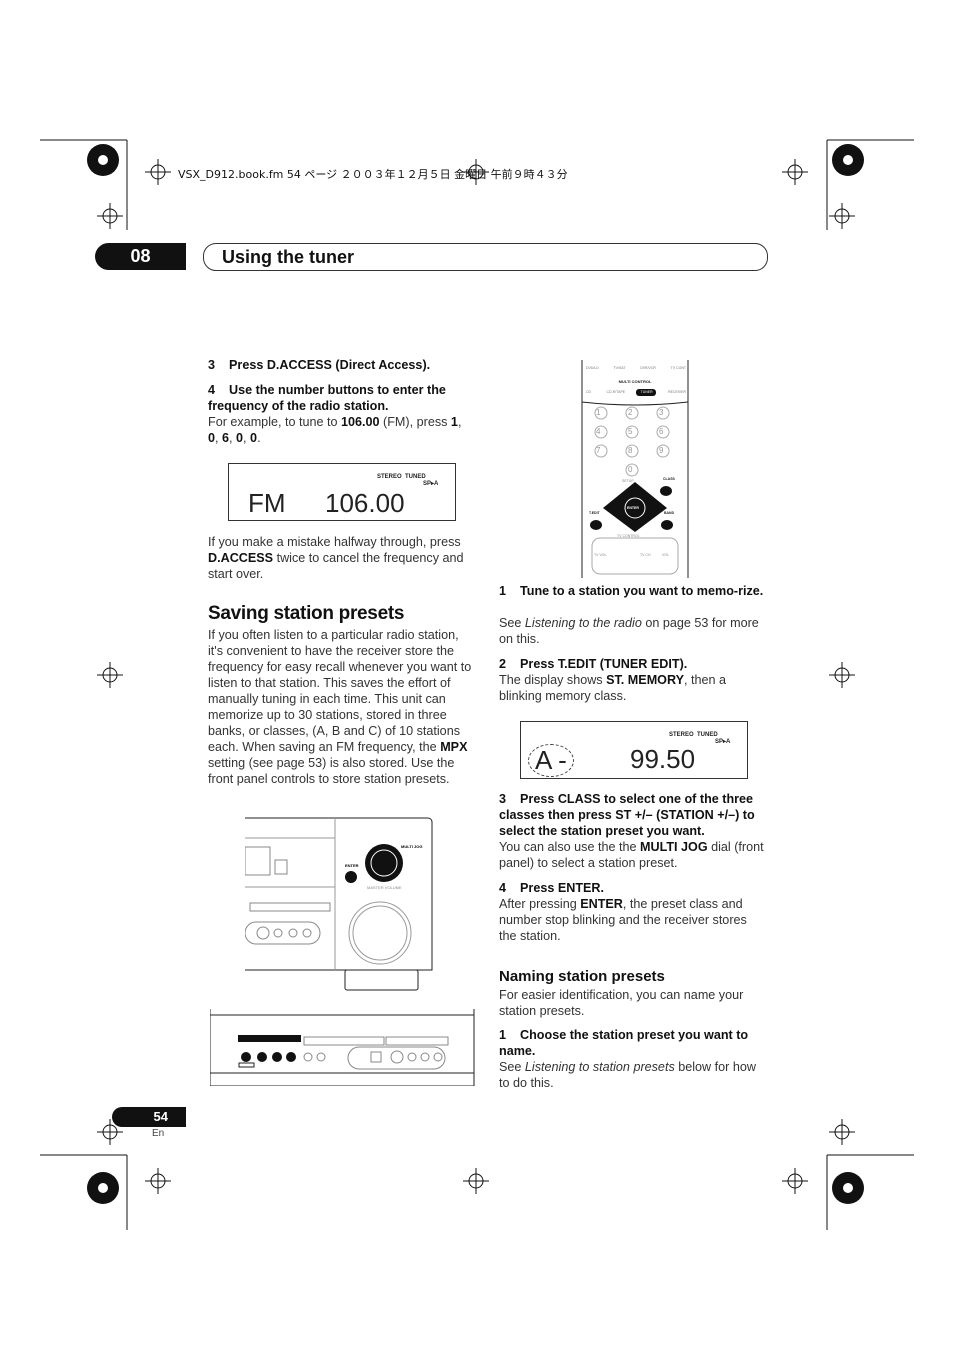  What do you see at coordinates (485, 257) in the screenshot?
I see `chapter-title-bar: Using the tuner` at bounding box center [485, 257].